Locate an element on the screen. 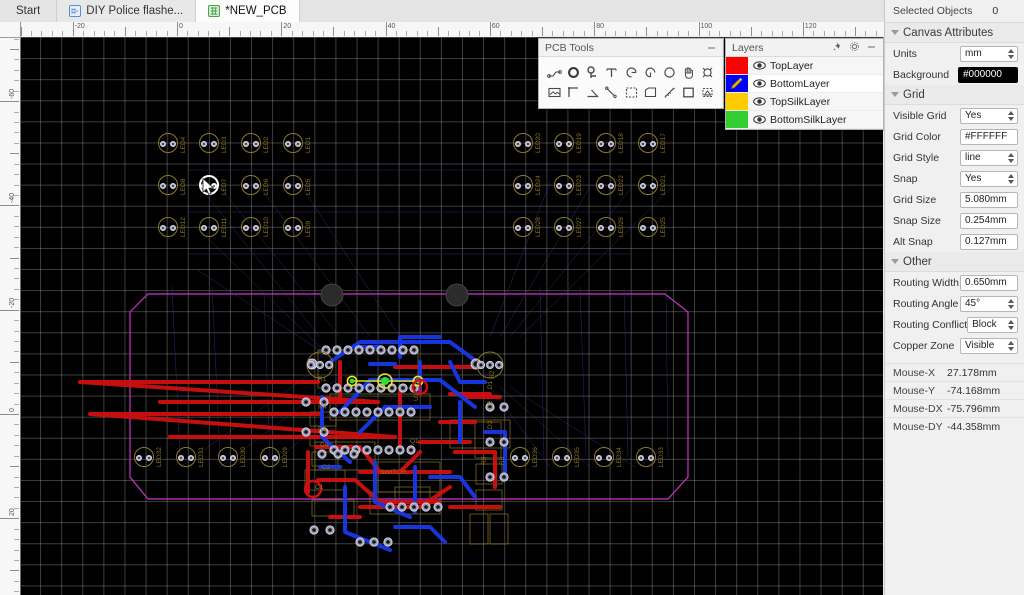 The width and height of the screenshot is (1024, 595). led-footprint: LED27 is located at coordinates (567, 227).